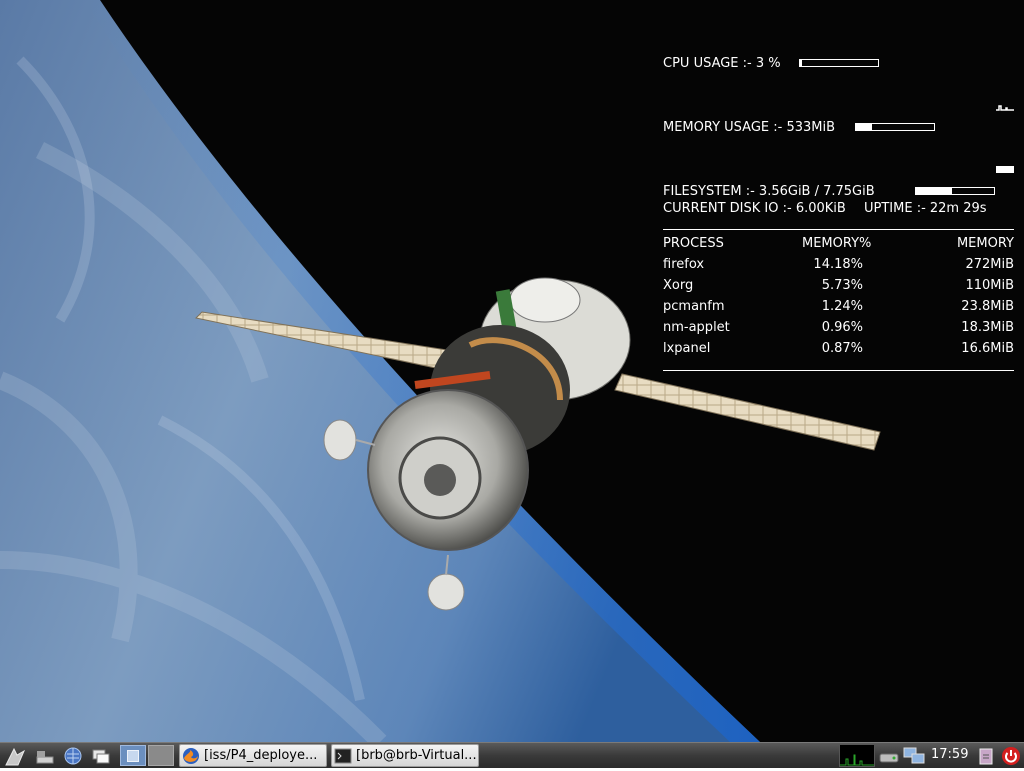 The height and width of the screenshot is (771, 1024). I want to click on memory-usage-label: MEMORY USAGE :- 533MiB, so click(749, 127).